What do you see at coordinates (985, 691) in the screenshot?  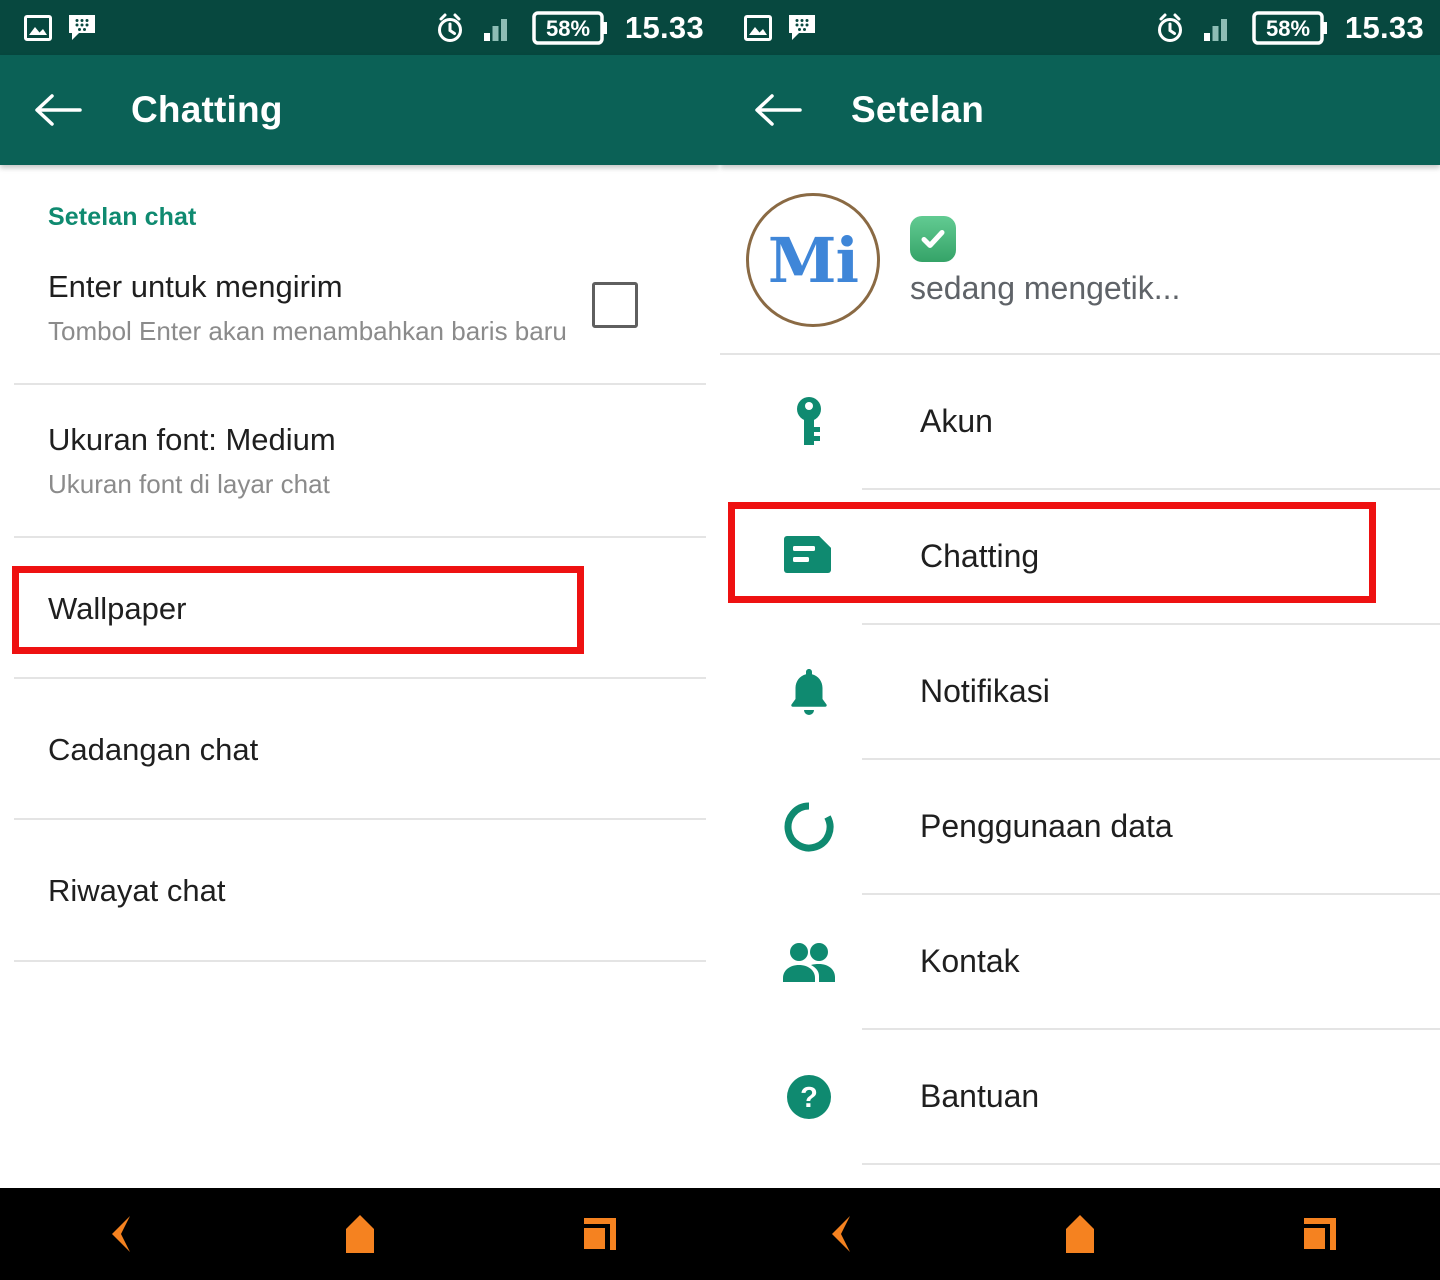 I see `menu-item-label: Notifikasi` at bounding box center [985, 691].